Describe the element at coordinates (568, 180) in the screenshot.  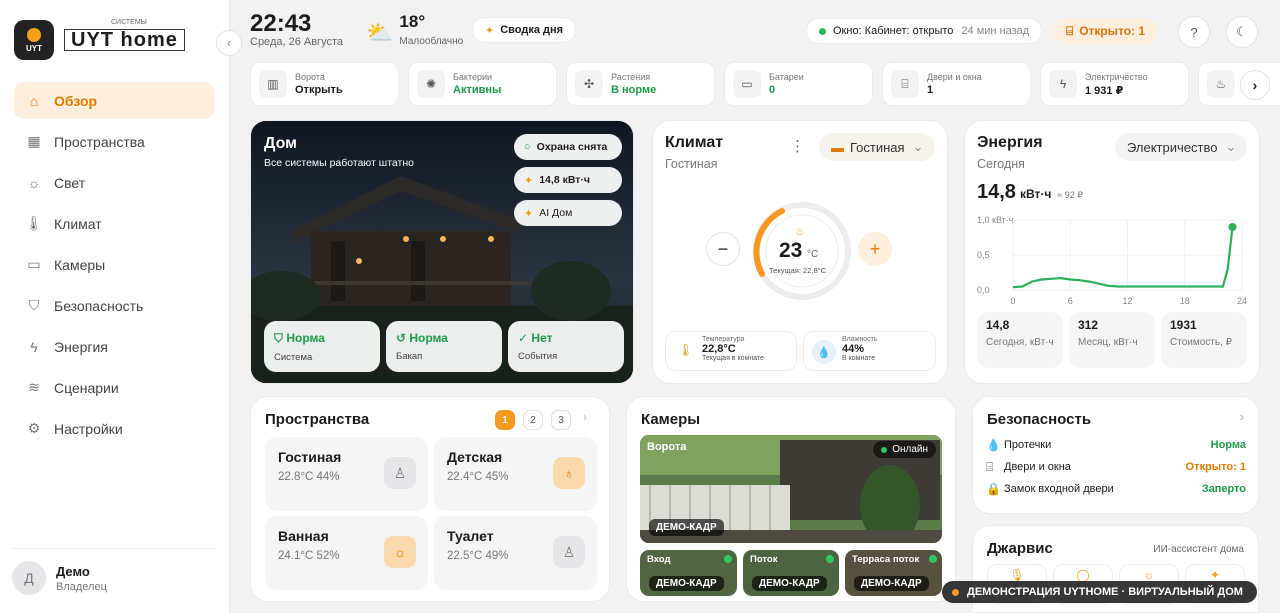
I see `energy-chip: ✦ 14,8 кВт·ч` at that location.